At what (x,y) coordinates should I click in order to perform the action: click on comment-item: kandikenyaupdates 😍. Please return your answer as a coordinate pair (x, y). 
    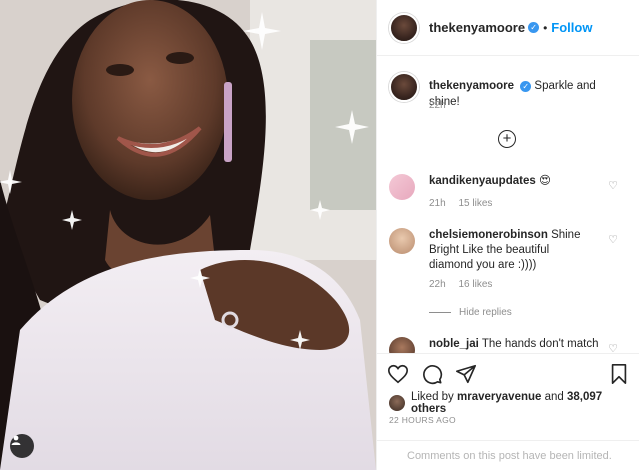
    Looking at the image, I should click on (509, 187).